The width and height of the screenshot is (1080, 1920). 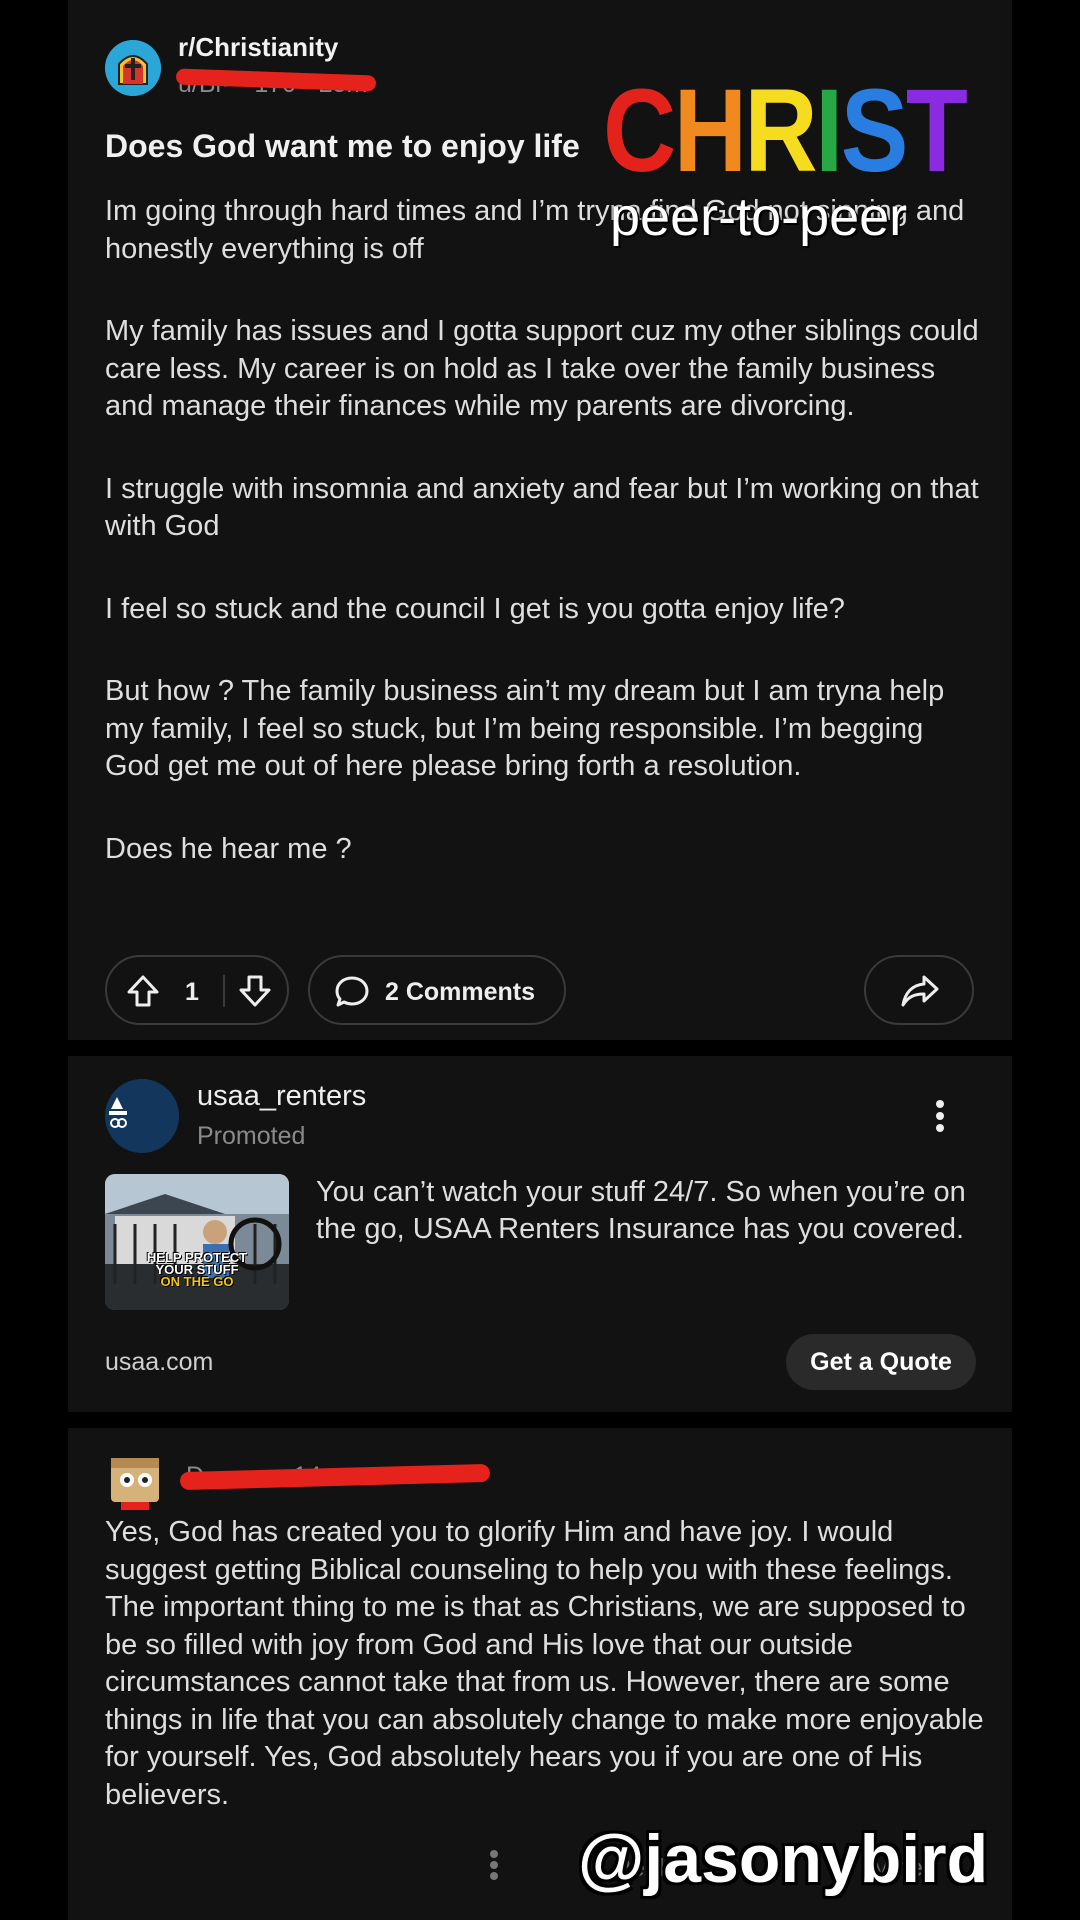 What do you see at coordinates (197, 1242) in the screenshot?
I see `ad-thumbnail: HELP PROTECT YOUR STUFF ON THE GO` at bounding box center [197, 1242].